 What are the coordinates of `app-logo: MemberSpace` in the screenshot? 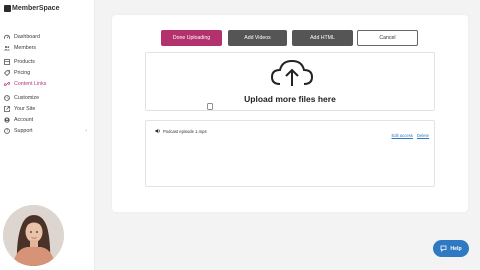 It's located at (31, 8).